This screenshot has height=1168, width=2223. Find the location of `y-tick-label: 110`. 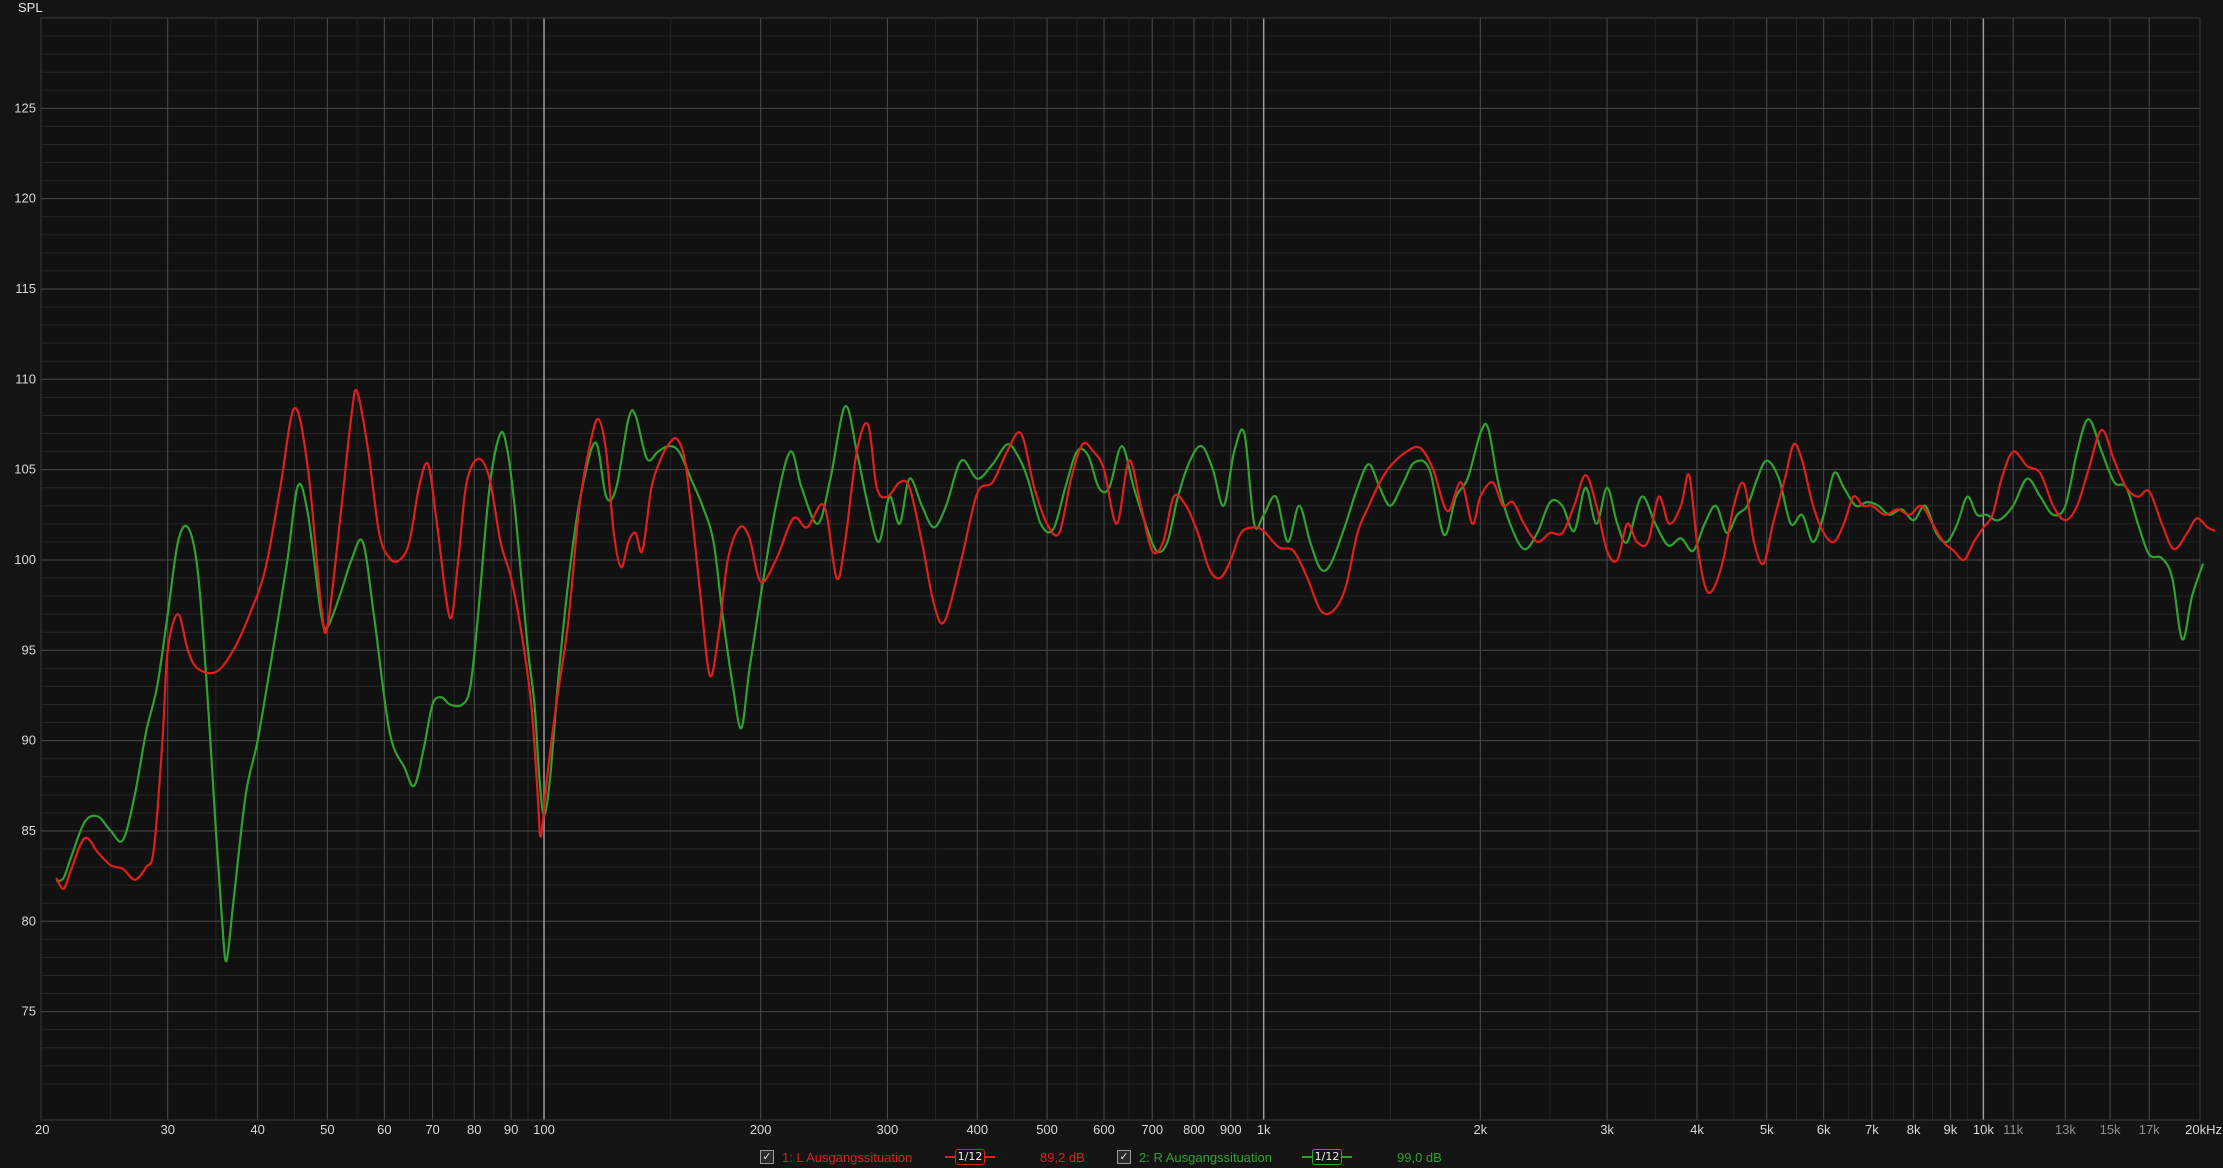

y-tick-label: 110 is located at coordinates (25, 378).